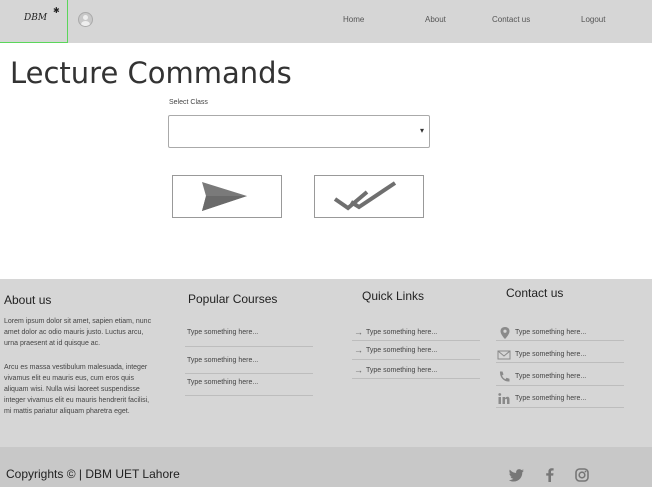 Image resolution: width=652 pixels, height=487 pixels. Describe the element at coordinates (504, 355) in the screenshot. I see `envelope-icon` at that location.